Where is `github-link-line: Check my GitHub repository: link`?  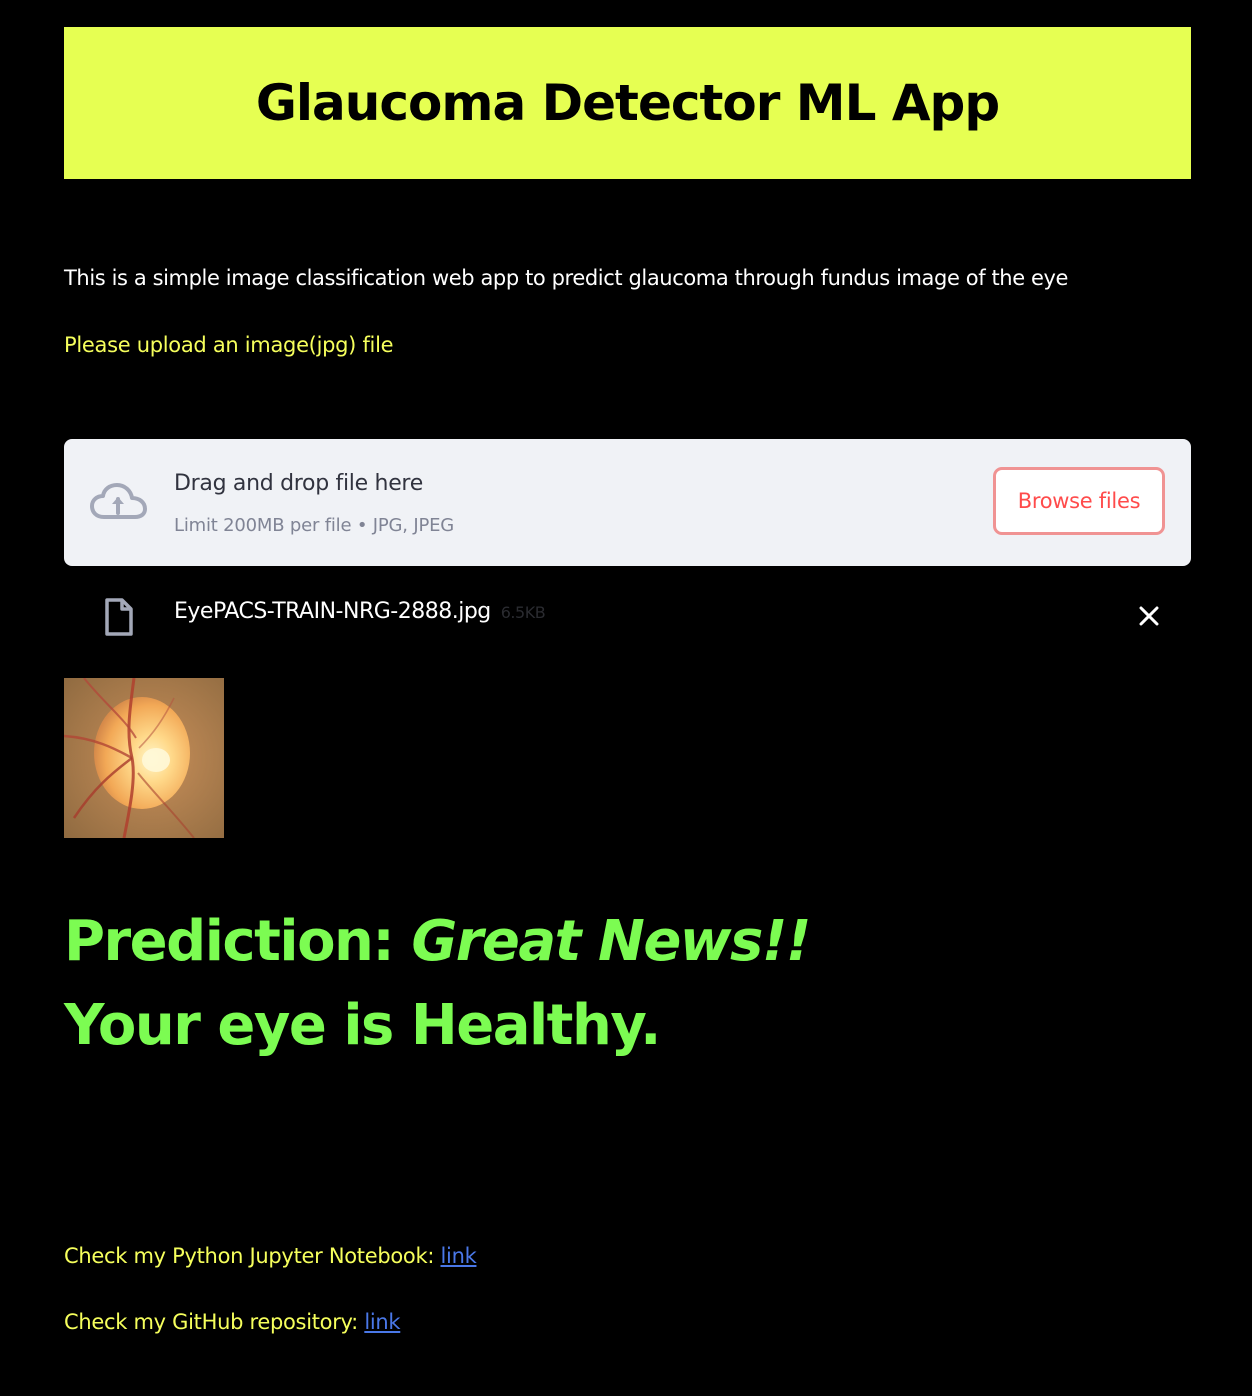
github-link-line: Check my GitHub repository: link is located at coordinates (232, 1322).